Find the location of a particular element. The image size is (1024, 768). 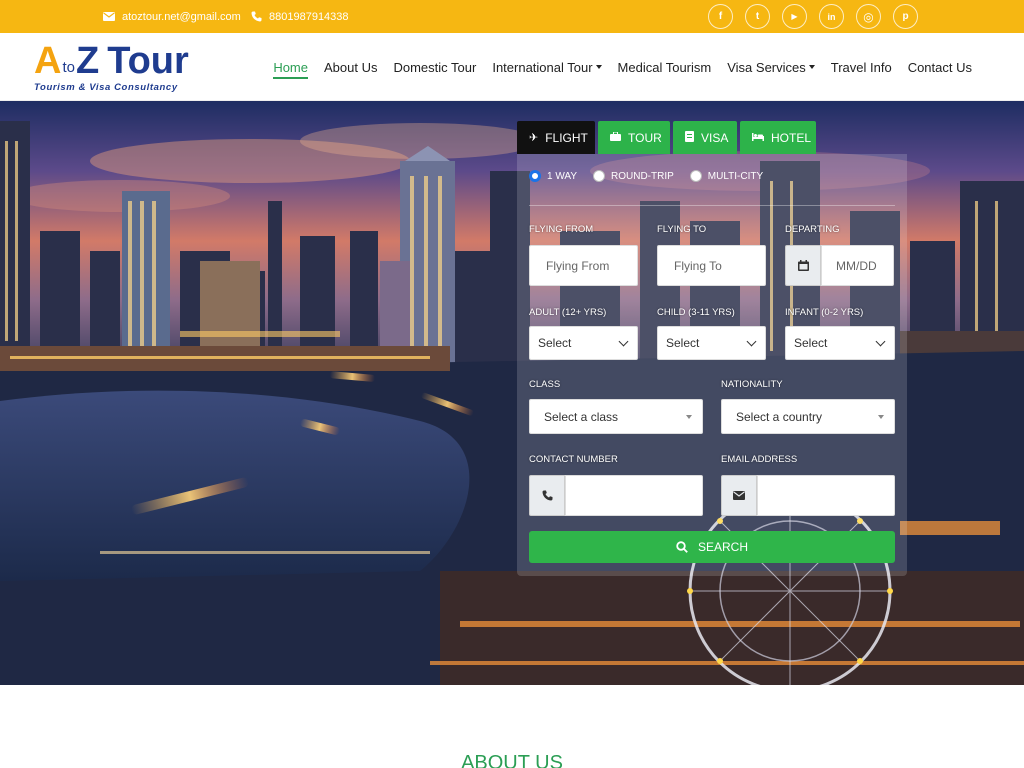

tab-visa: VISA is located at coordinates (705, 137).